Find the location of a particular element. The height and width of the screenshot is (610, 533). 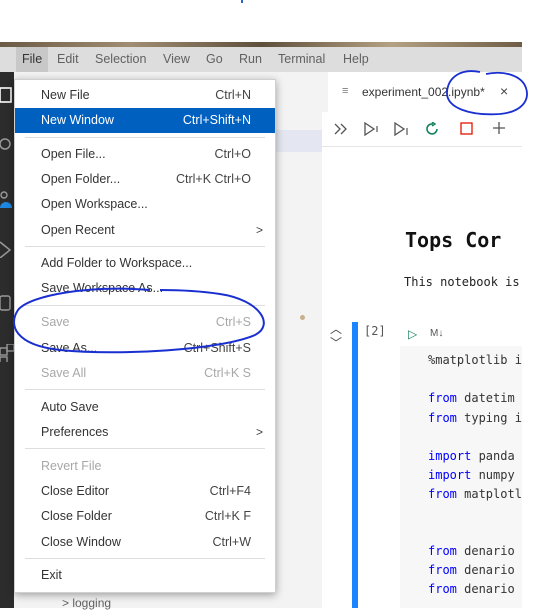

source-control-icon is located at coordinates (7, 199).